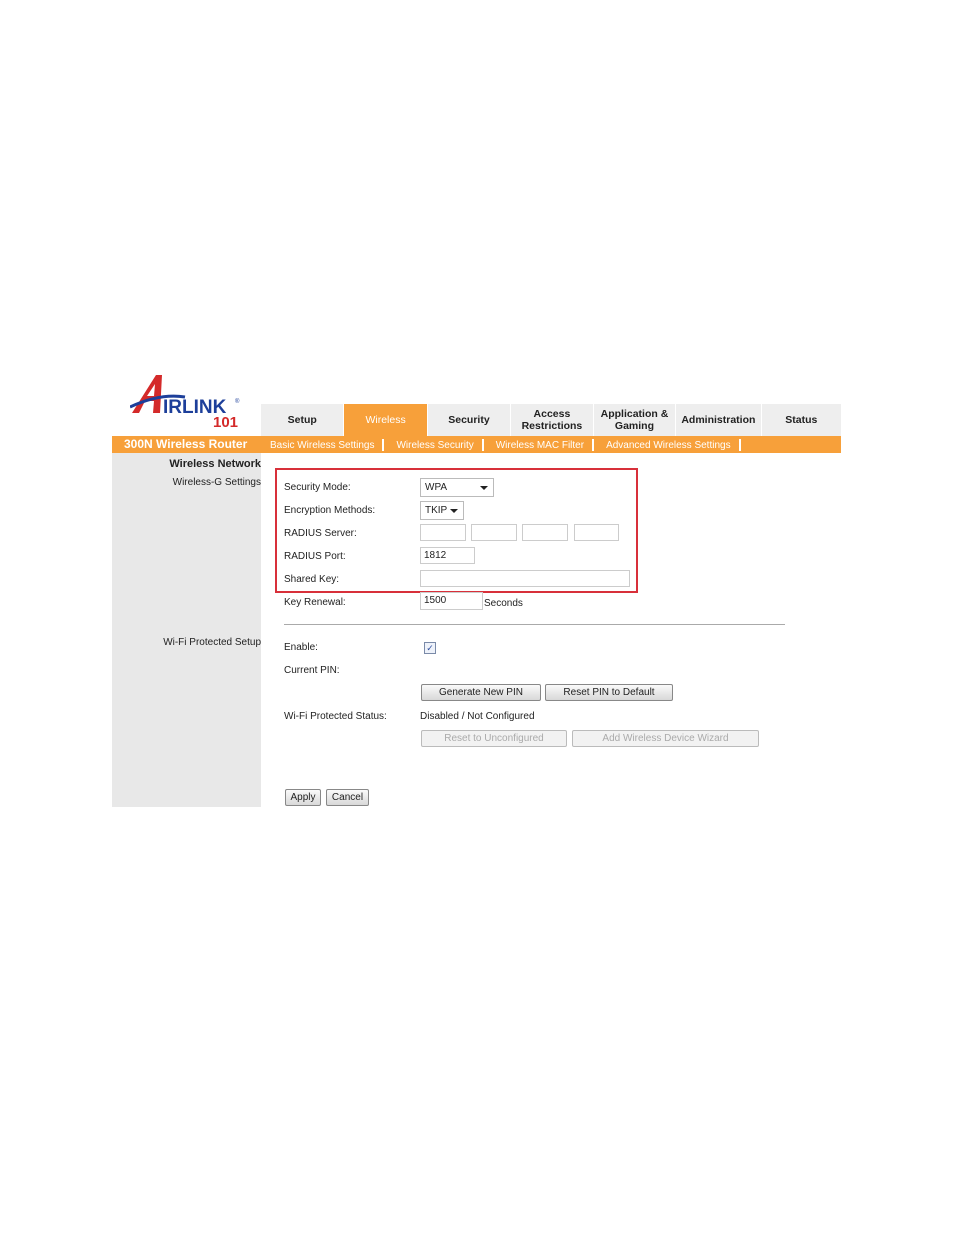  I want to click on shared-key-label: Shared Key:, so click(312, 579).